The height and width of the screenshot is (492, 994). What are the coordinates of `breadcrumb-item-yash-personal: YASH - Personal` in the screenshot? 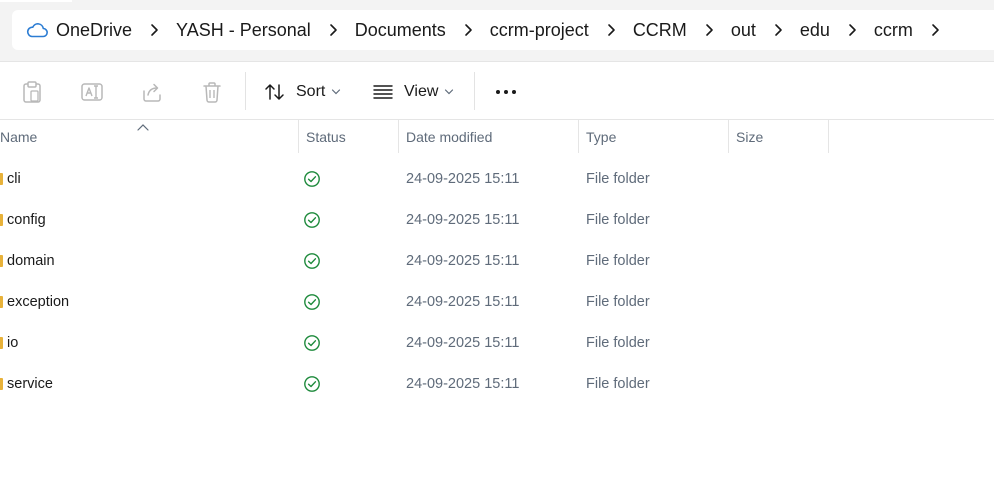 It's located at (243, 30).